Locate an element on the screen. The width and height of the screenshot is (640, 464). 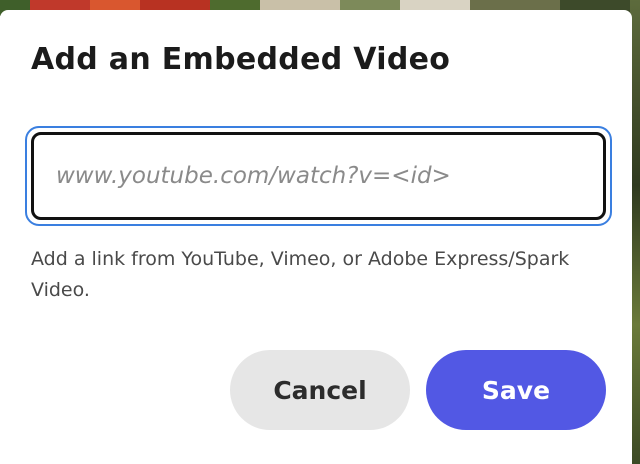
dialog-title: Add an Embedded Video is located at coordinates (241, 59).